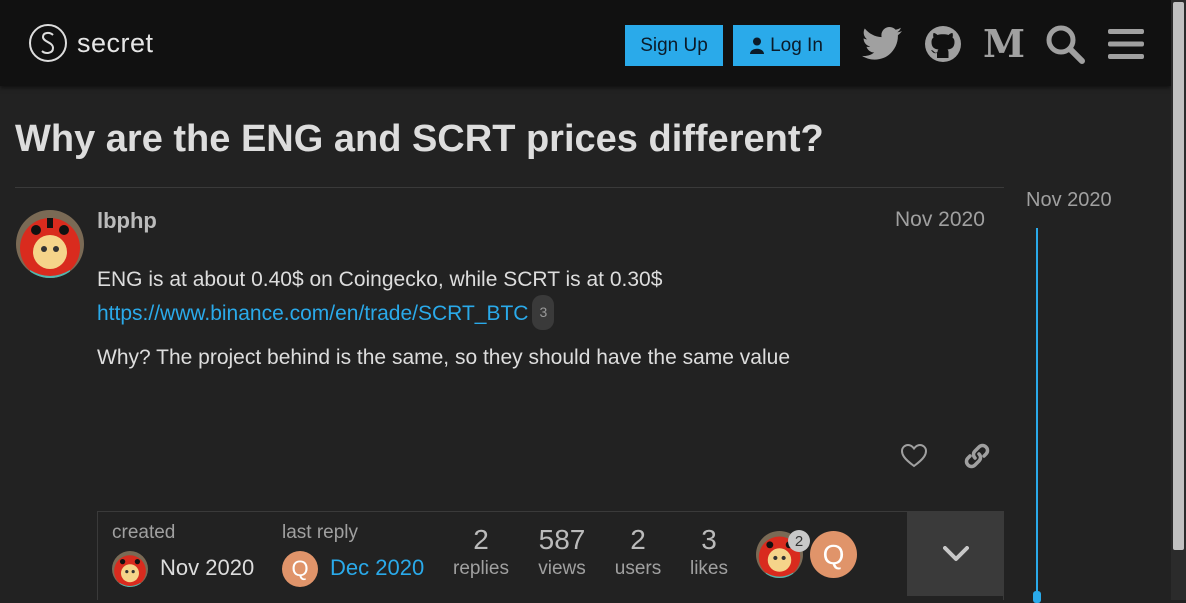  I want to click on likes-count: 3, so click(709, 539).